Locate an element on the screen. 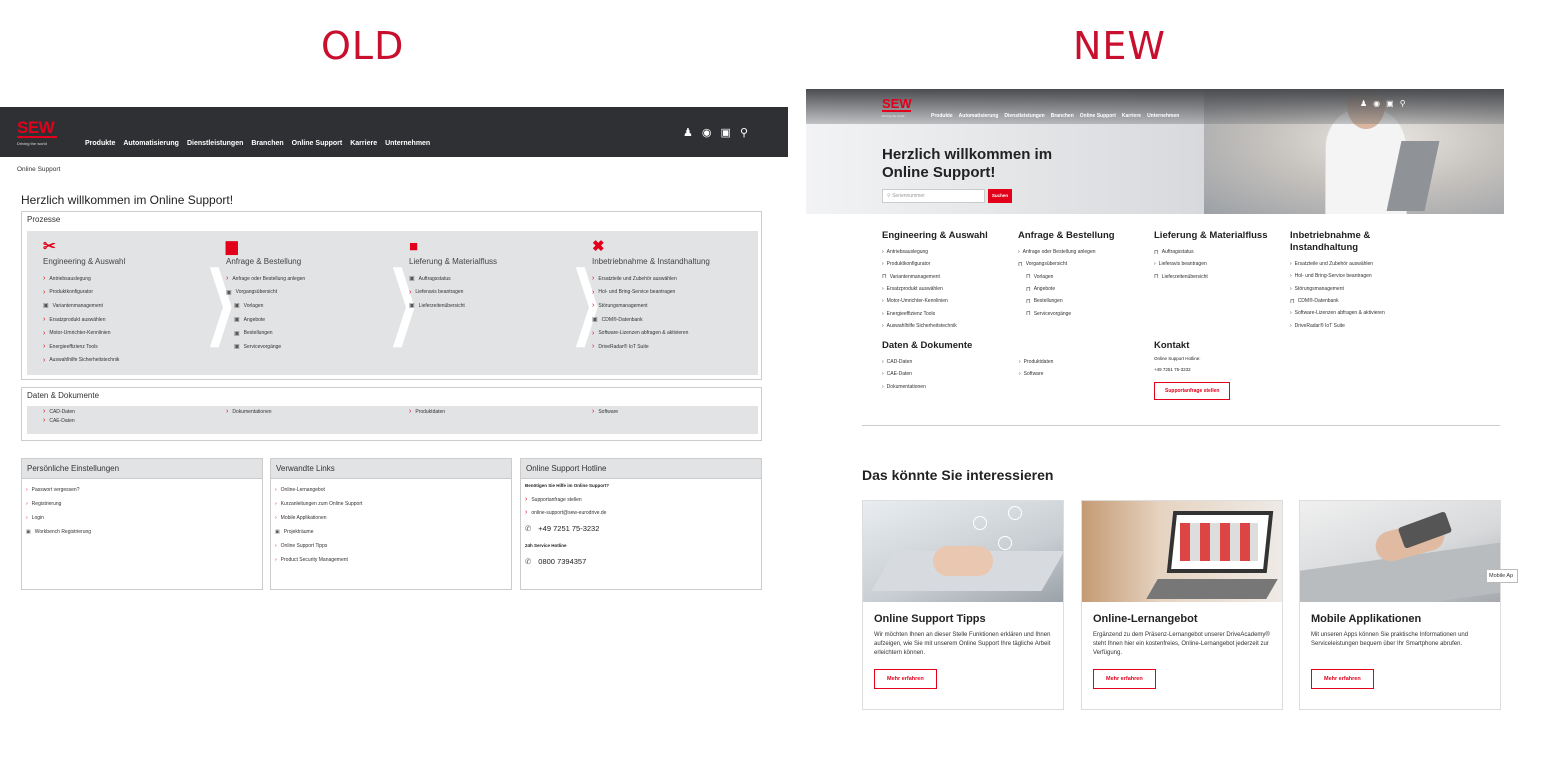 Image resolution: width=1541 pixels, height=757 pixels. support-request-button: Supportanfrage stellen is located at coordinates (1192, 391).